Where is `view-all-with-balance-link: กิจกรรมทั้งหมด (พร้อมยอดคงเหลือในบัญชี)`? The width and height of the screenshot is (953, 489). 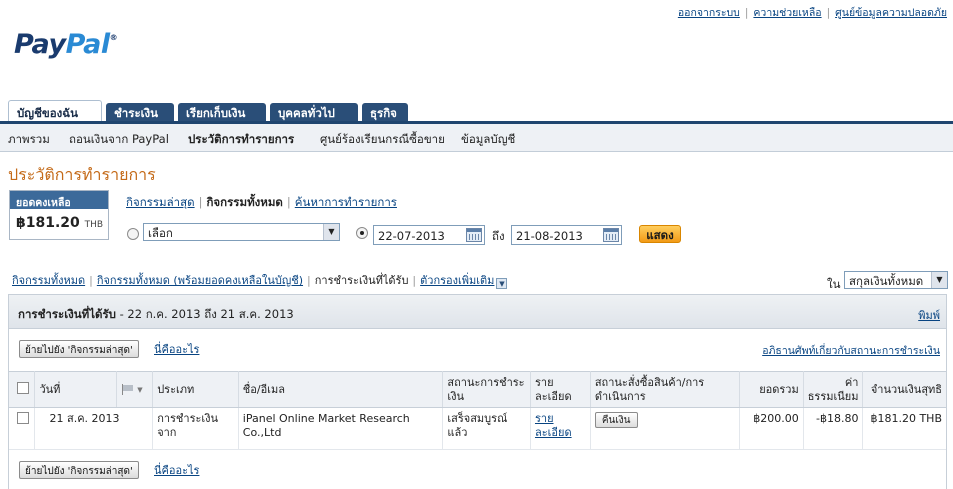
view-all-with-balance-link: กิจกรรมทั้งหมด (พร้อมยอดคงเหลือในบัญชี) is located at coordinates (200, 280).